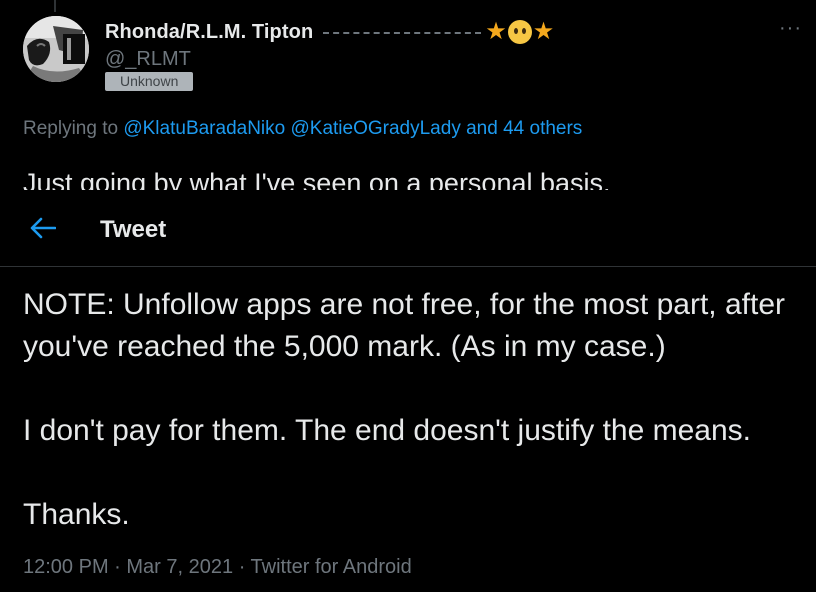 The height and width of the screenshot is (592, 816). Describe the element at coordinates (179, 567) in the screenshot. I see `tweet-date: Mar 7, 2021` at that location.